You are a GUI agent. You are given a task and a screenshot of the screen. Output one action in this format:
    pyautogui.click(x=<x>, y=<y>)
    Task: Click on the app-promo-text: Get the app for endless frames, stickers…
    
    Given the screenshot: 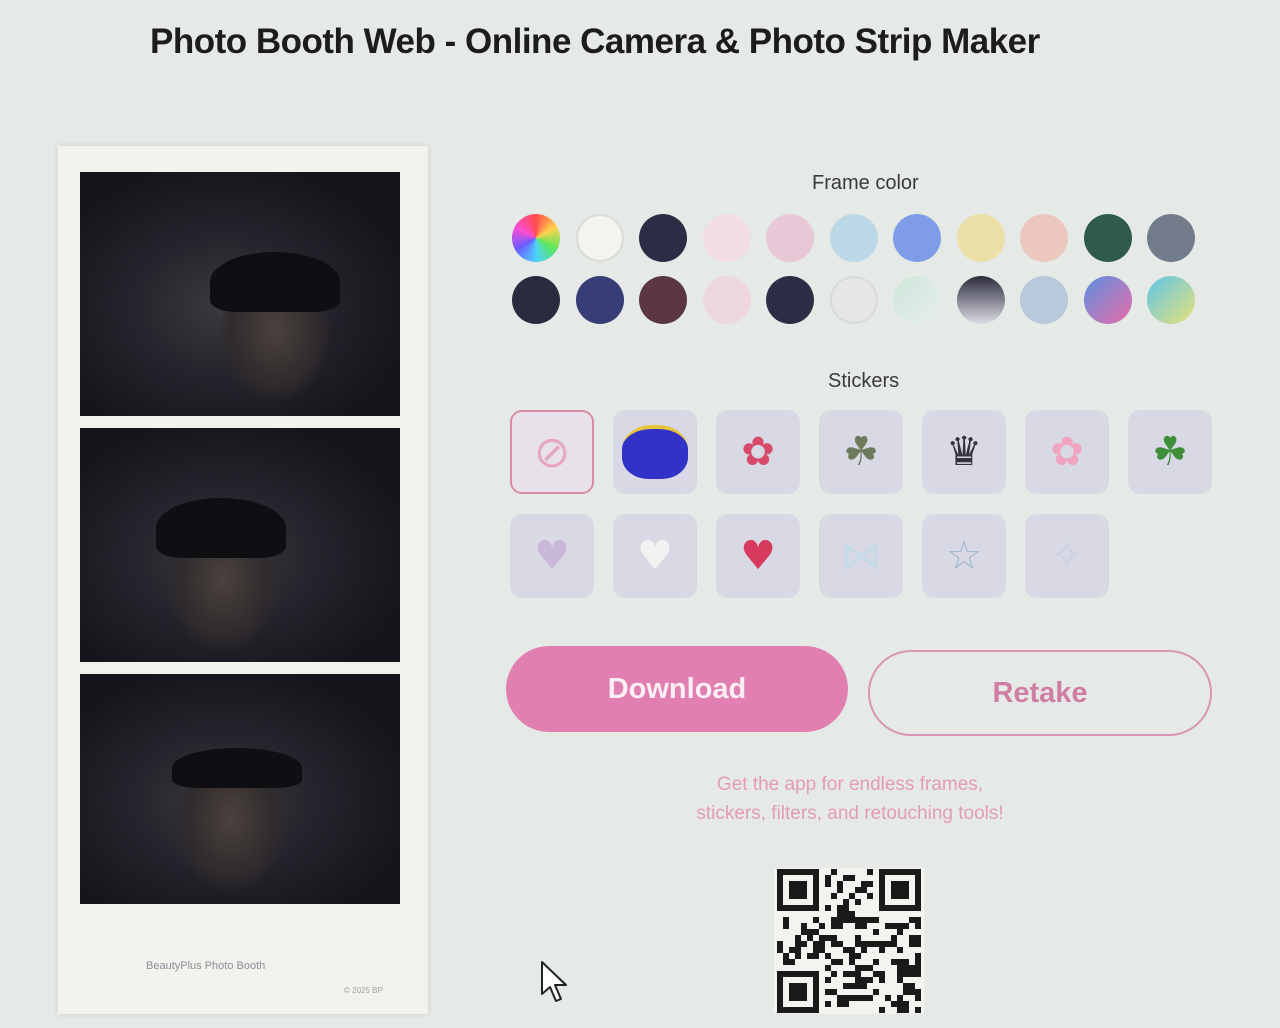 What is the action you would take?
    pyautogui.click(x=850, y=799)
    